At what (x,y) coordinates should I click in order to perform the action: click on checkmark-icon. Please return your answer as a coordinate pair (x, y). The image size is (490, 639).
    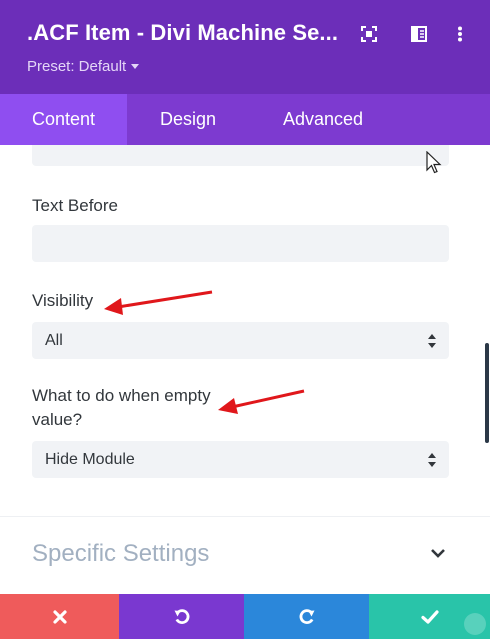
    Looking at the image, I should click on (429, 616).